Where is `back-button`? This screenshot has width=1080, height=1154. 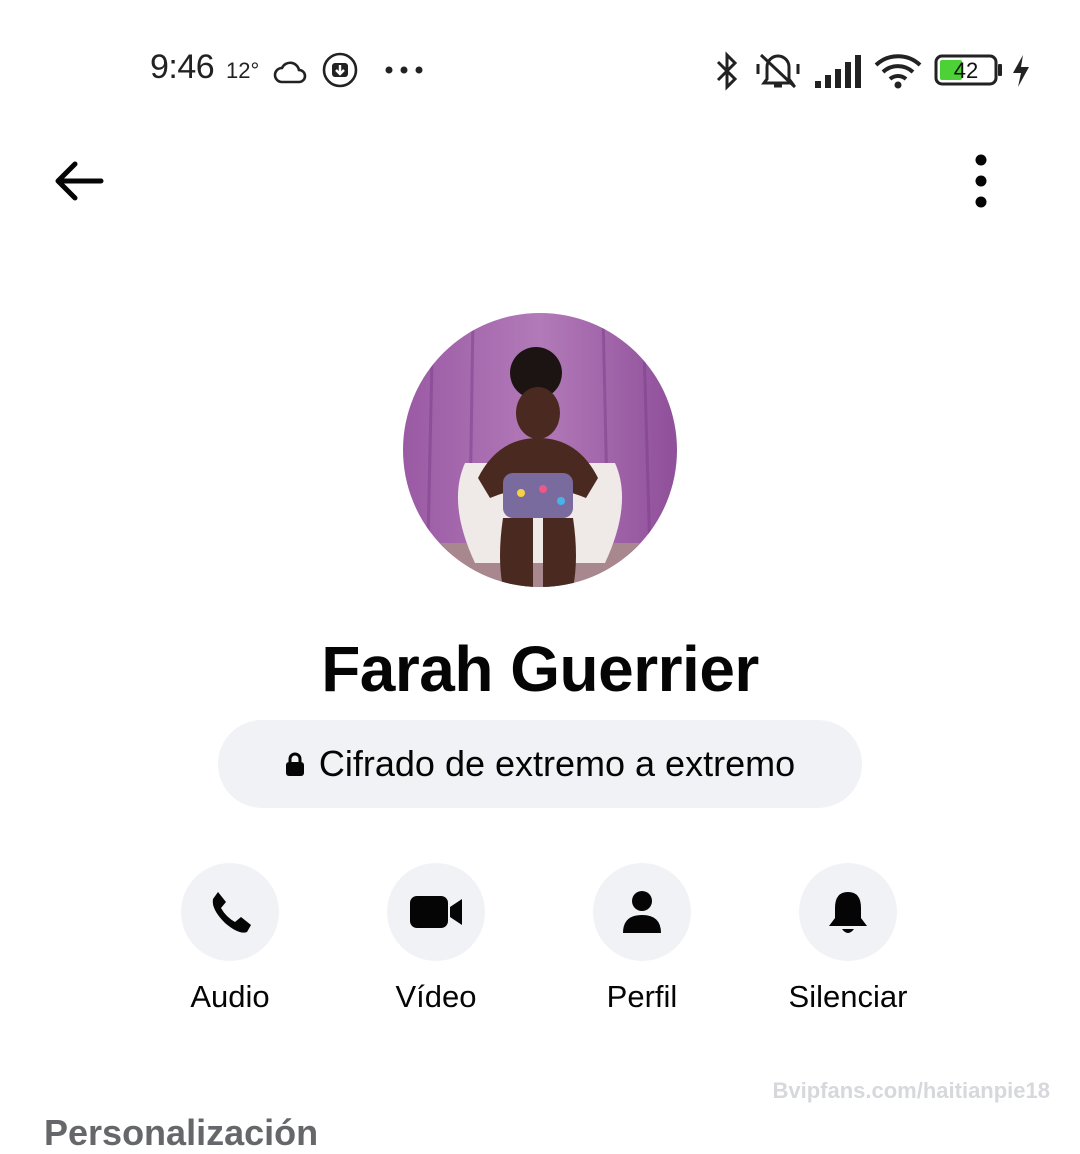
back-button is located at coordinates (78, 181).